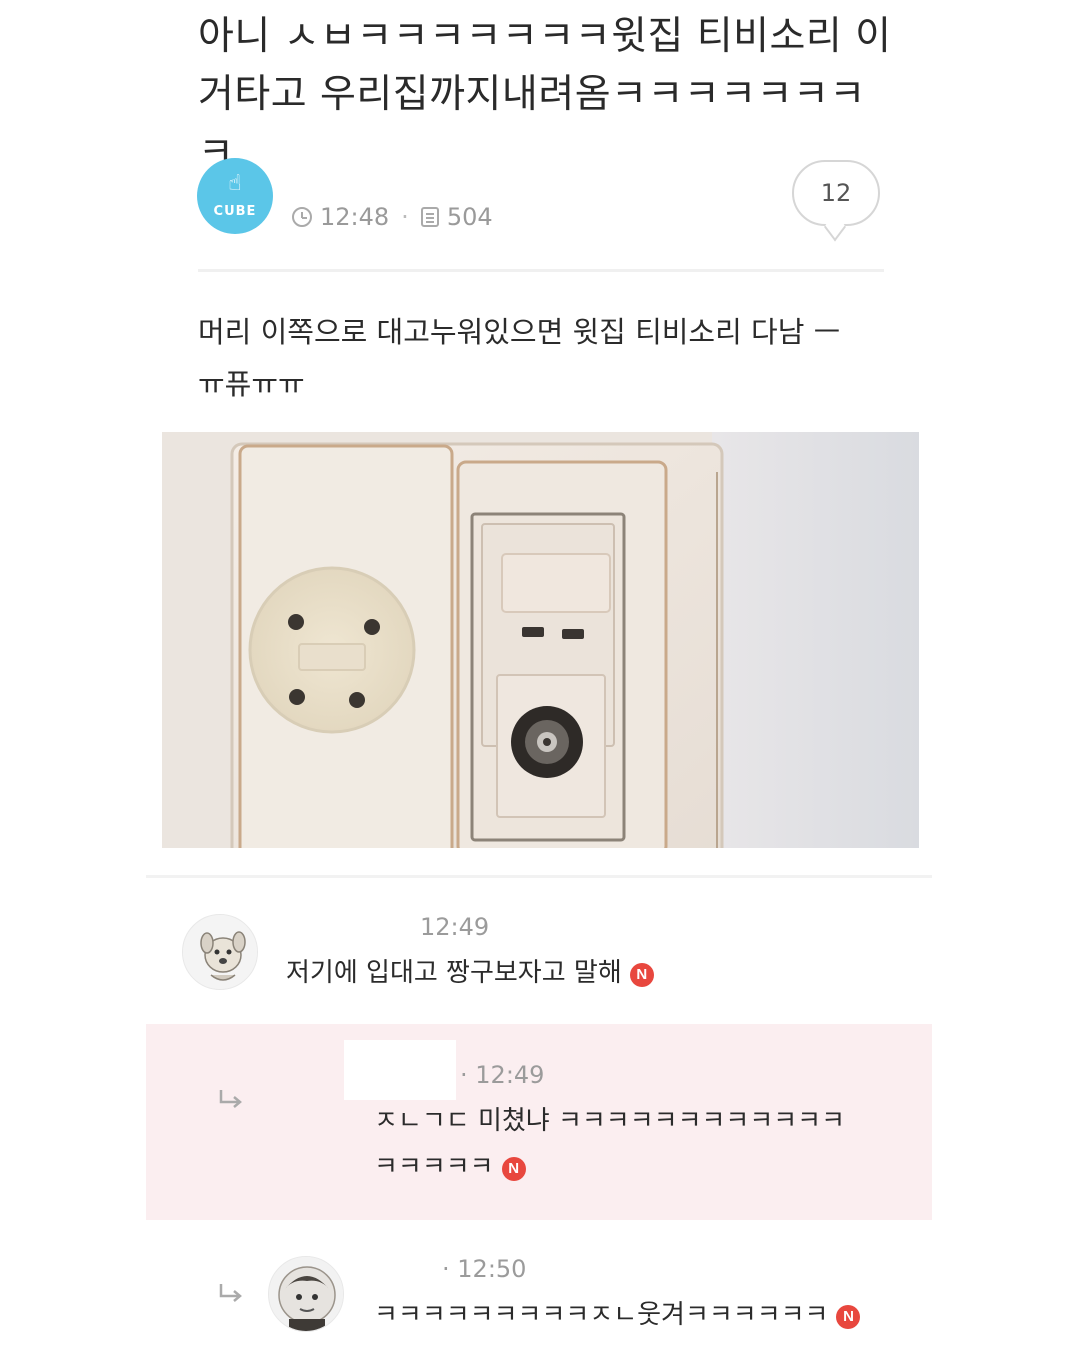 This screenshot has width=1080, height=1350. I want to click on character-face-icon, so click(306, 1294).